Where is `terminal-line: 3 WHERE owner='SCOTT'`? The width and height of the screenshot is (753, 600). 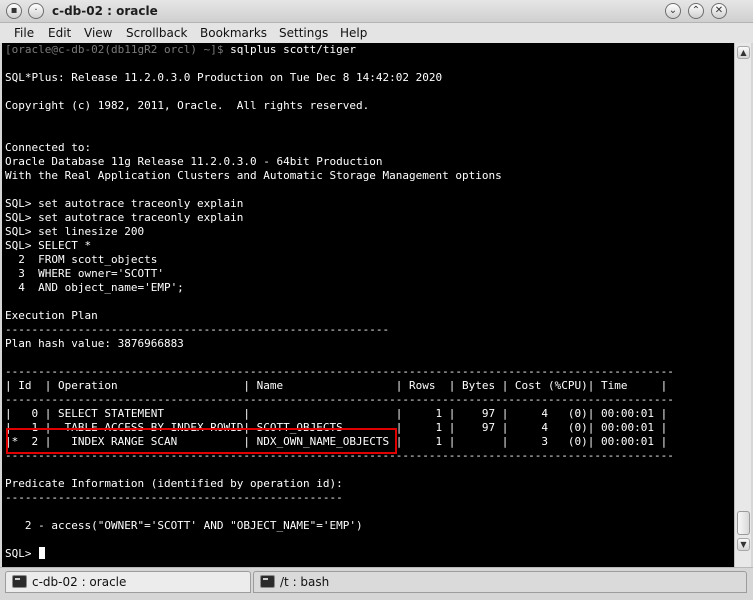
terminal-line: 3 WHERE owner='SCOTT' is located at coordinates (84, 273).